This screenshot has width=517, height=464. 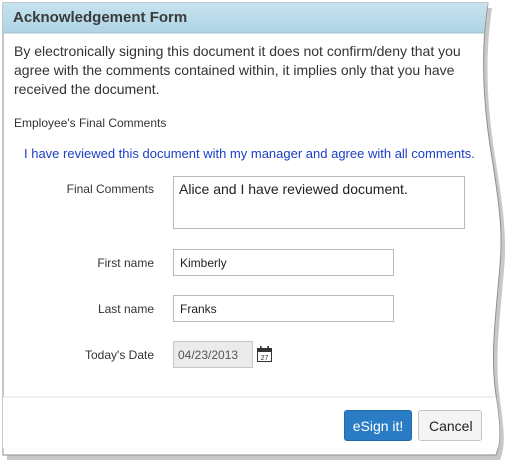 I want to click on last-name-label: Last name, so click(x=125, y=309).